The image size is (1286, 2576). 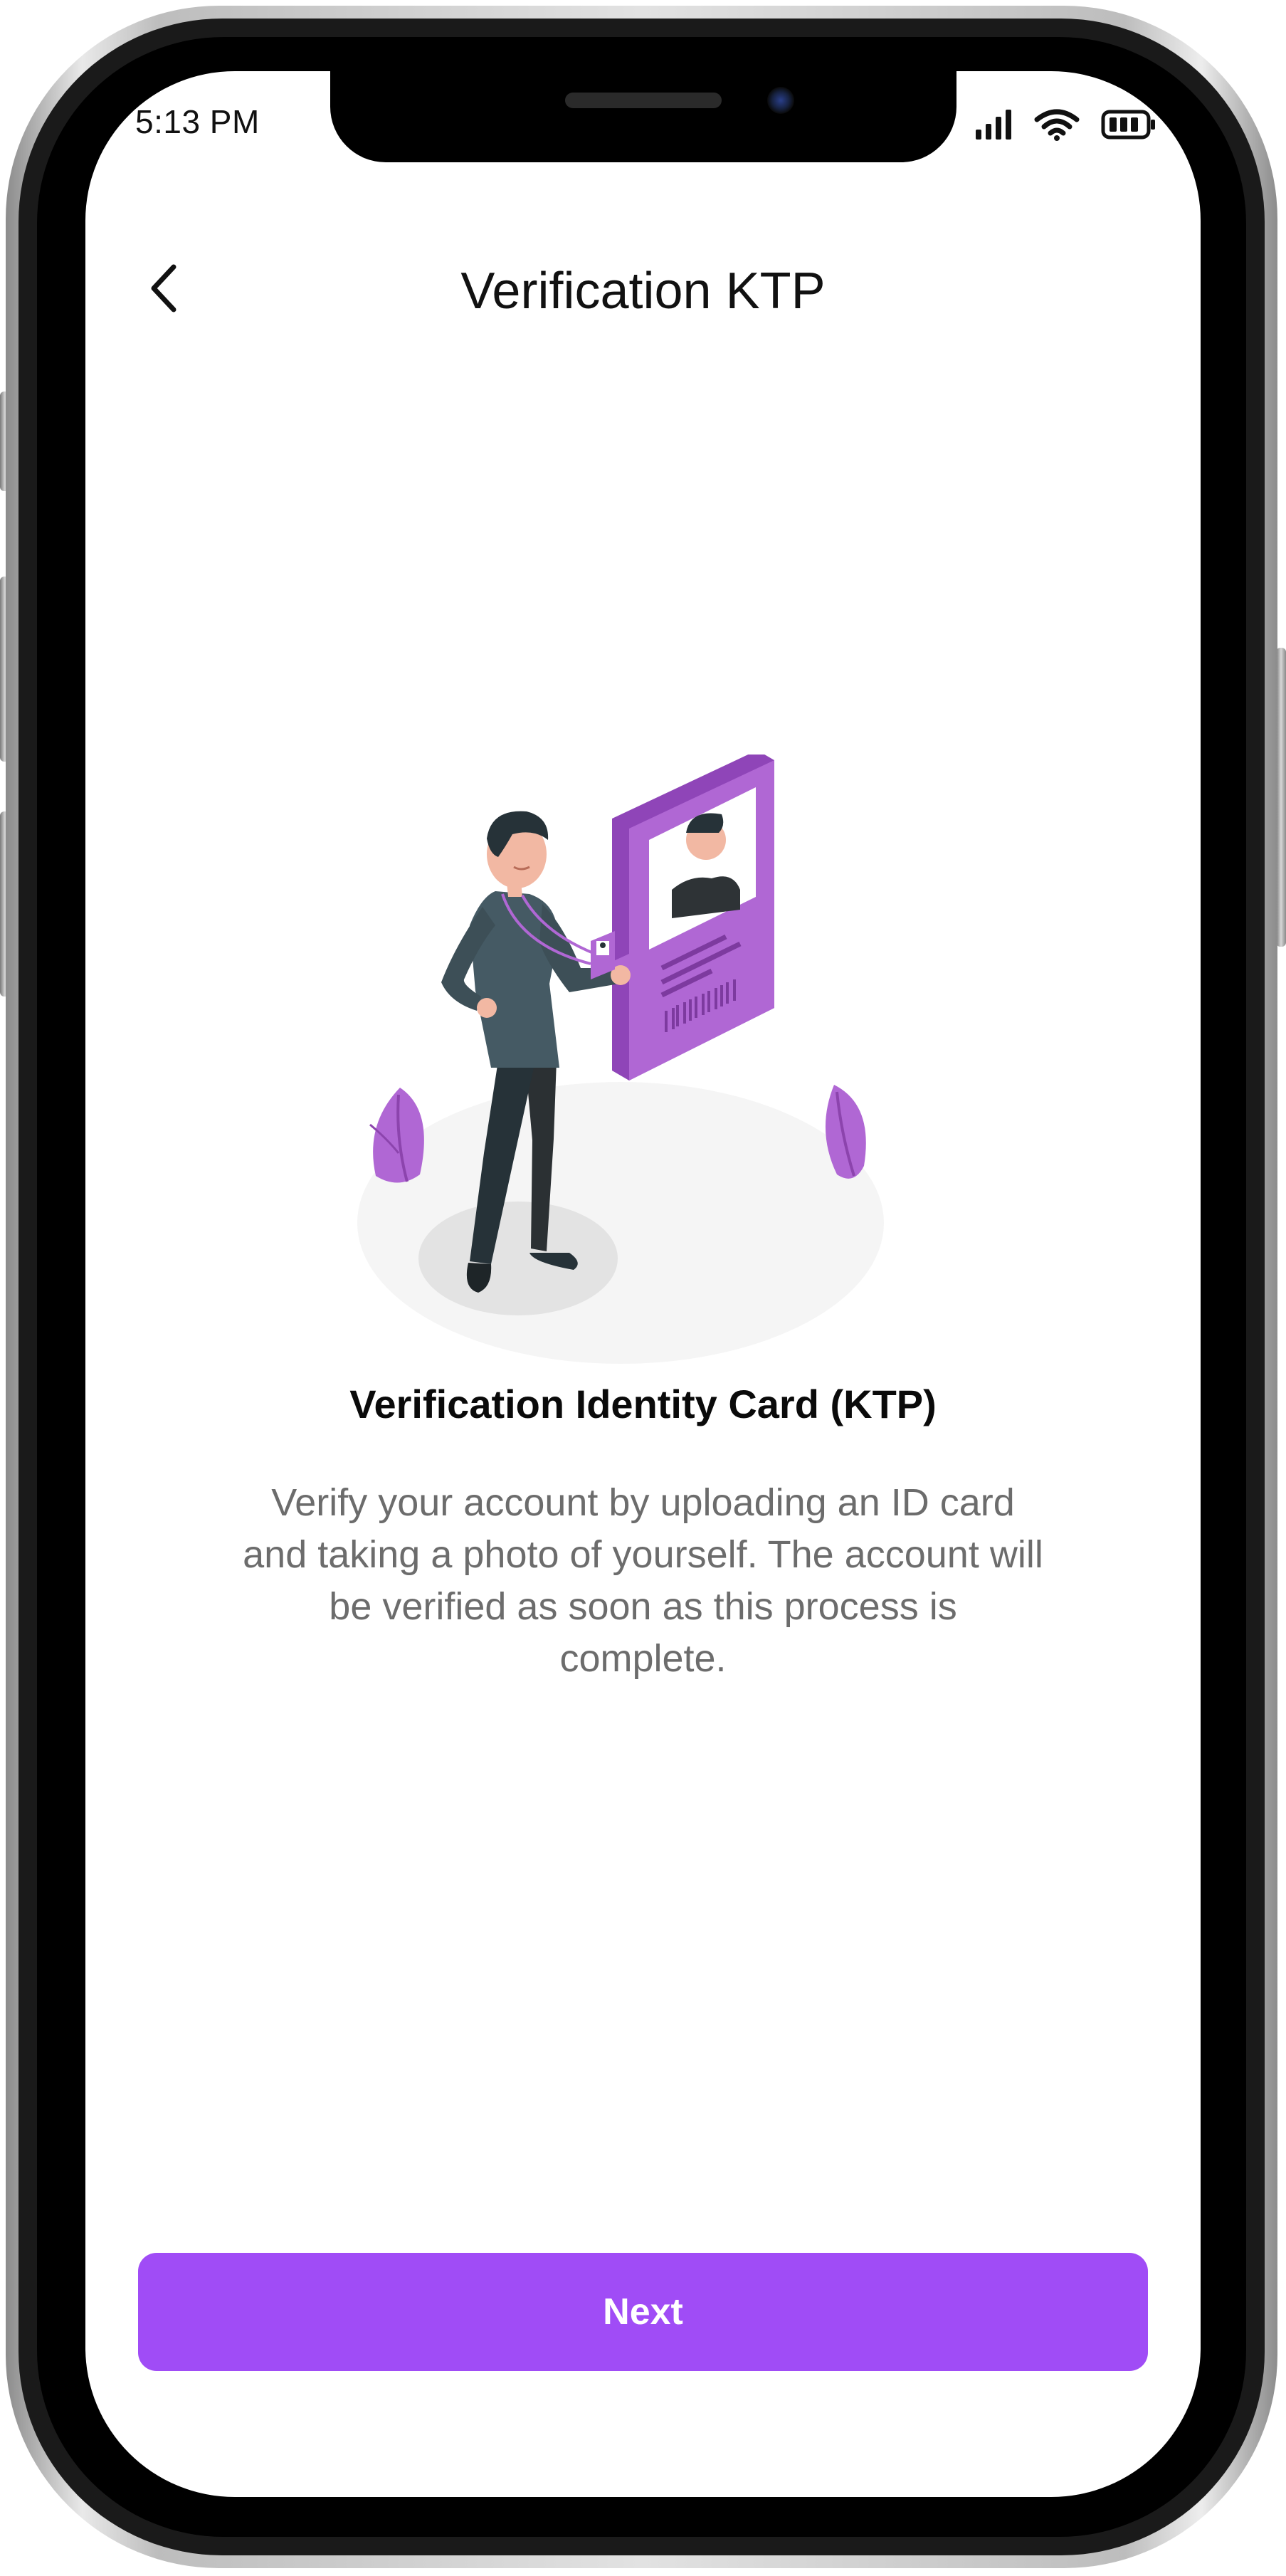 I want to click on id-card-verification-illustration, so click(x=620, y=1059).